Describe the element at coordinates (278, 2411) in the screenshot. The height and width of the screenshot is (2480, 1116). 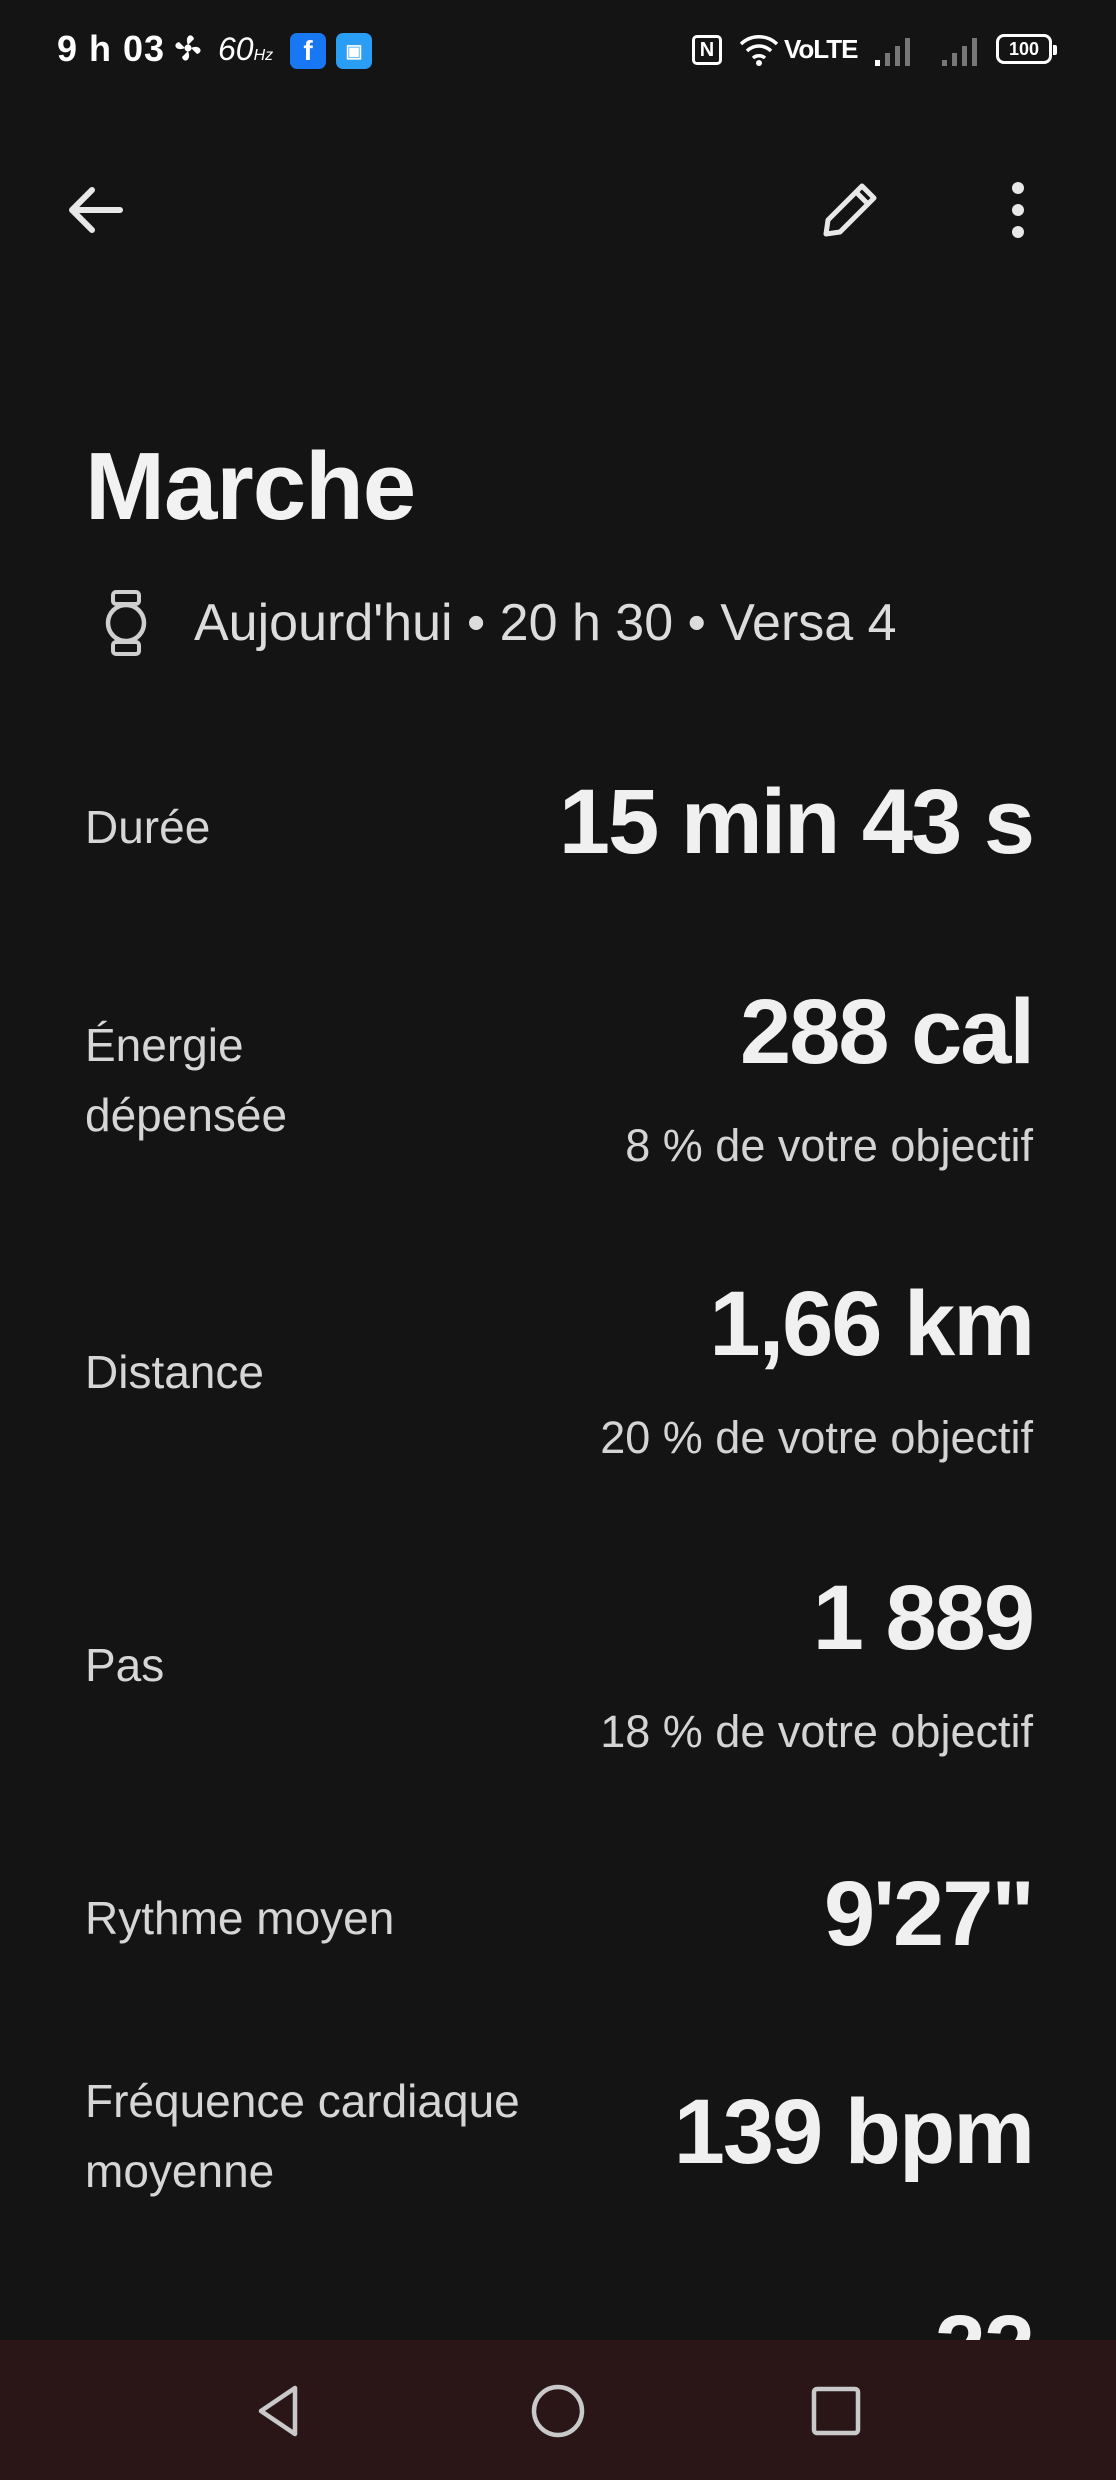
I see `triangle-back-icon` at that location.